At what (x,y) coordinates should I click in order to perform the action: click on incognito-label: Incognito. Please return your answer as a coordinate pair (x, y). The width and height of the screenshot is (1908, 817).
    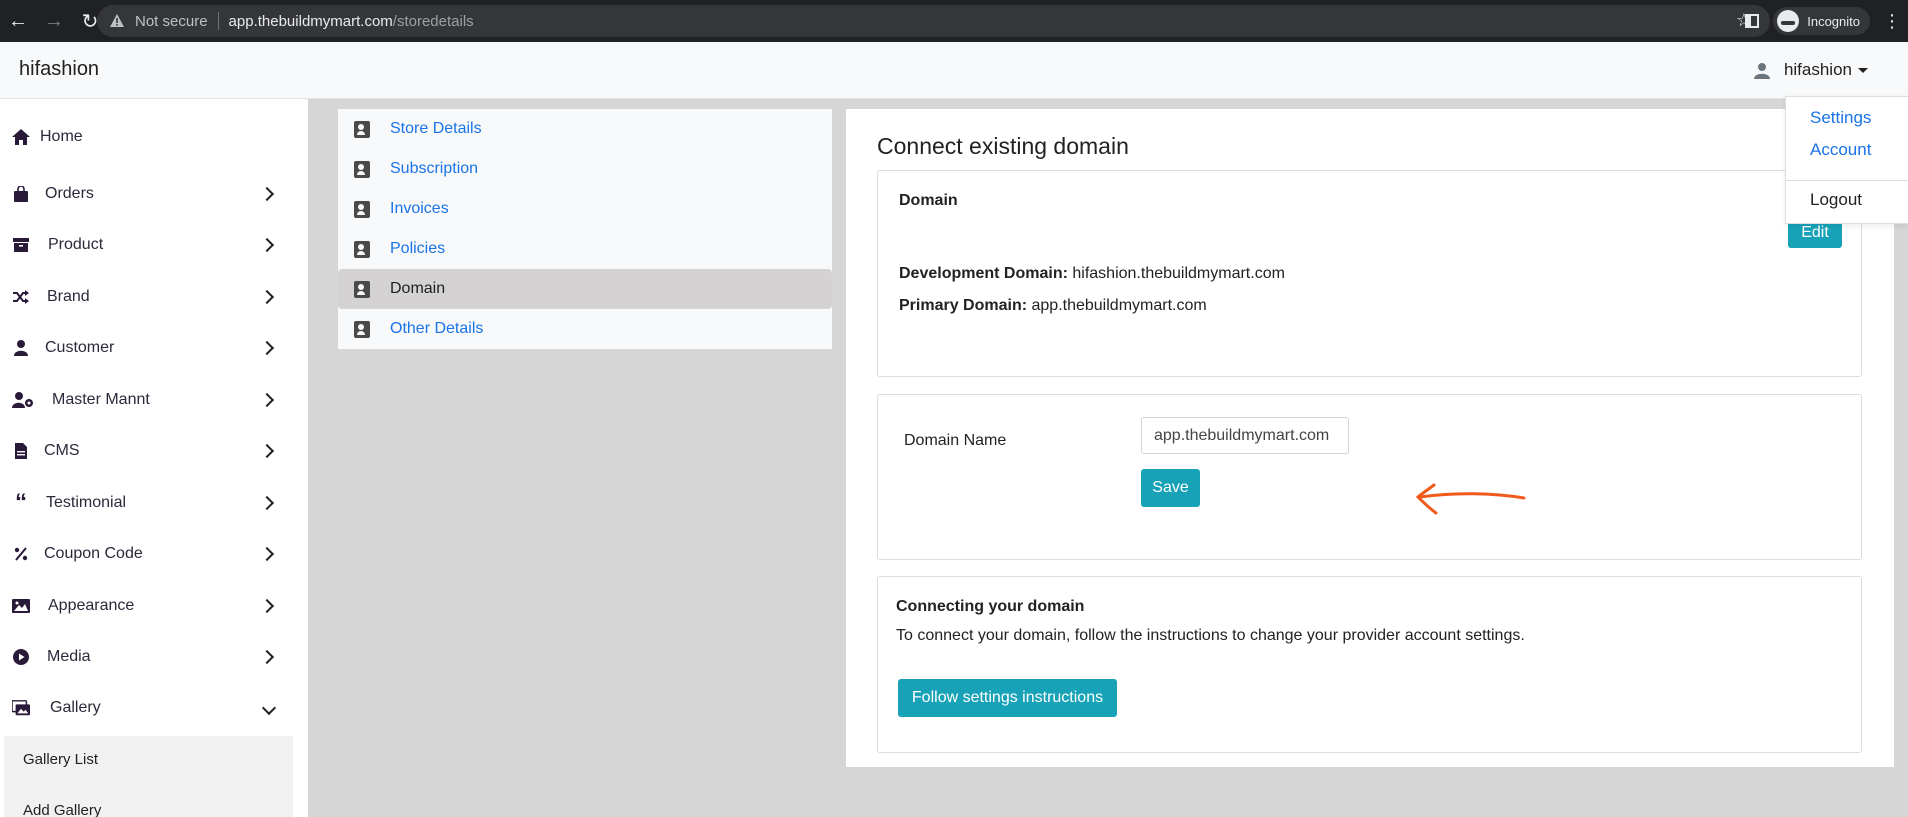
    Looking at the image, I should click on (1833, 21).